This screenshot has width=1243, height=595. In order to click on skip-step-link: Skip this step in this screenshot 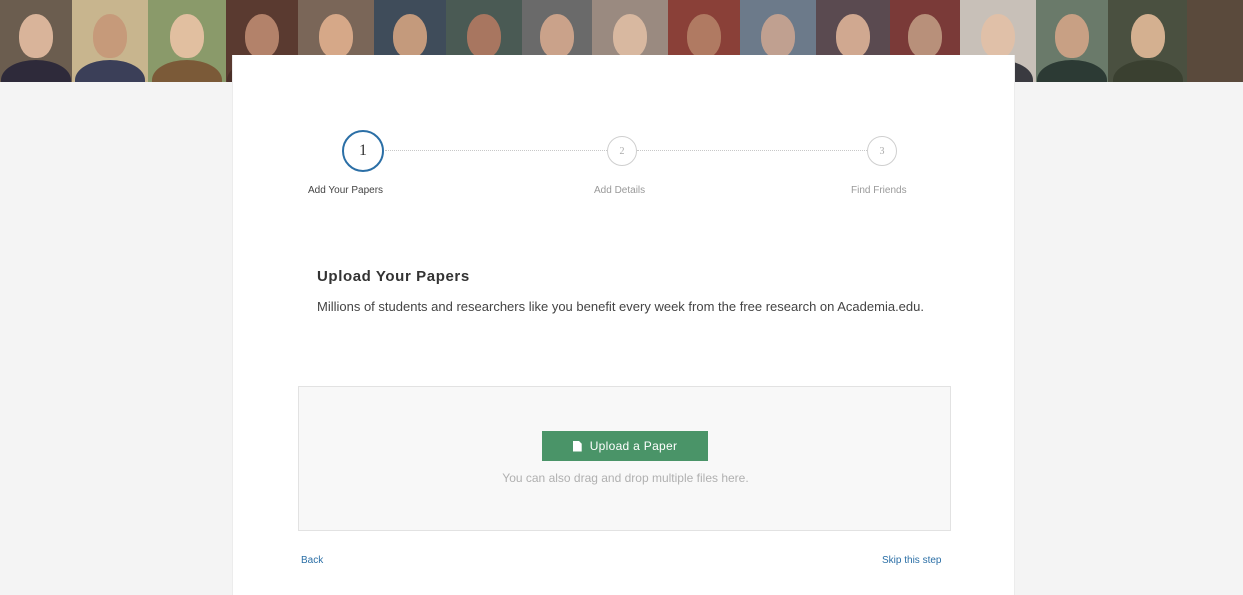, I will do `click(911, 560)`.